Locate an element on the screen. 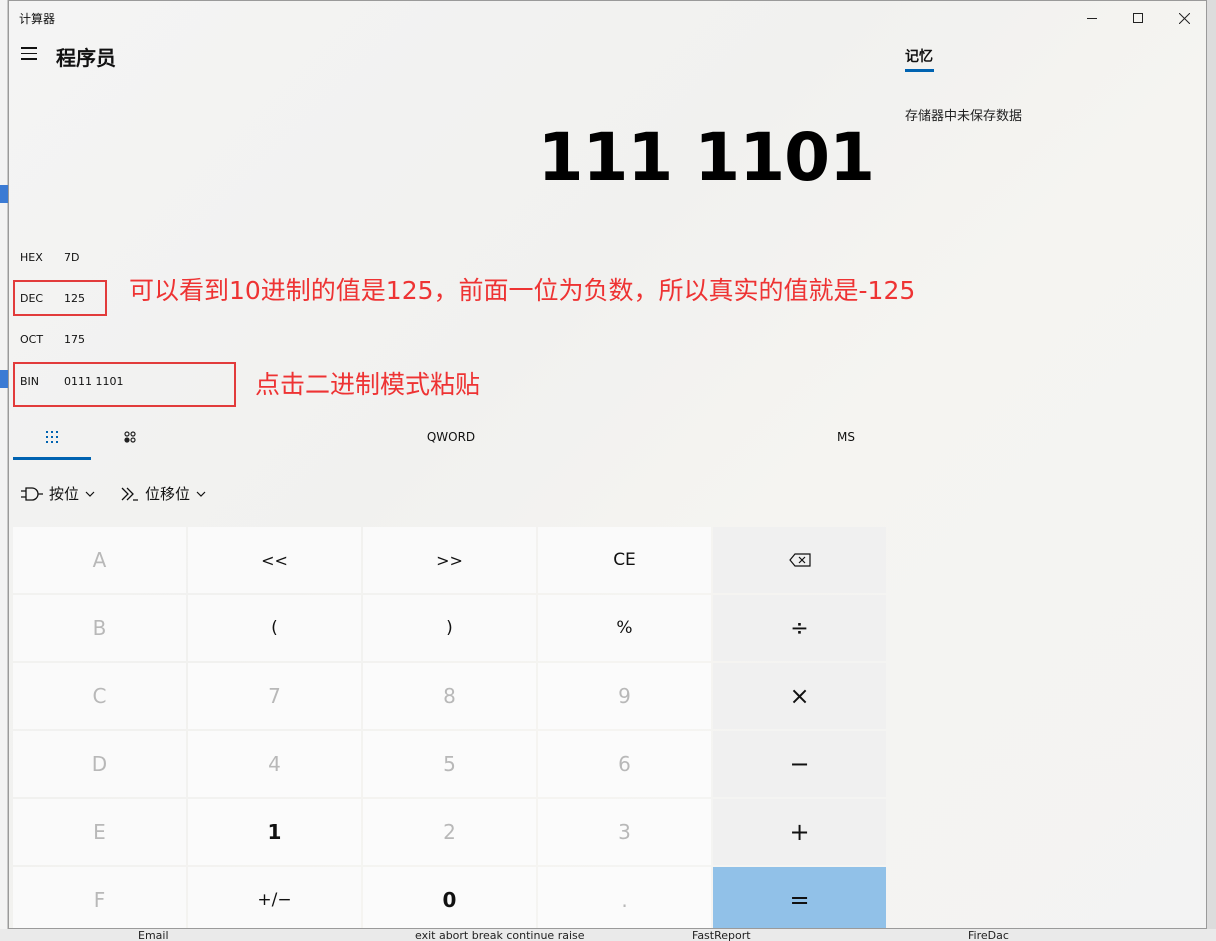  radix-label: OCT is located at coordinates (32, 339).